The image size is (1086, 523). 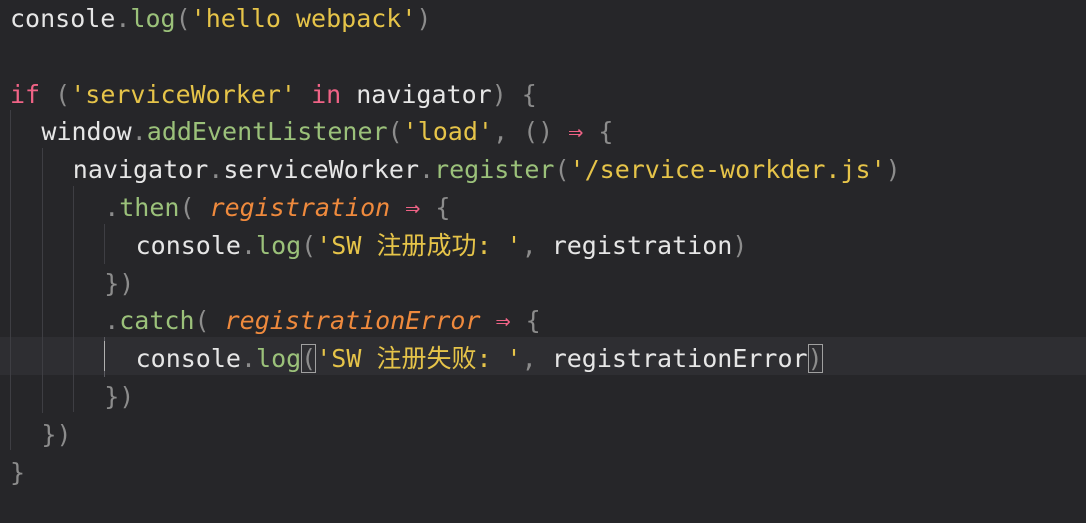 I want to click on code-token: serviceWorker, so click(x=321, y=170).